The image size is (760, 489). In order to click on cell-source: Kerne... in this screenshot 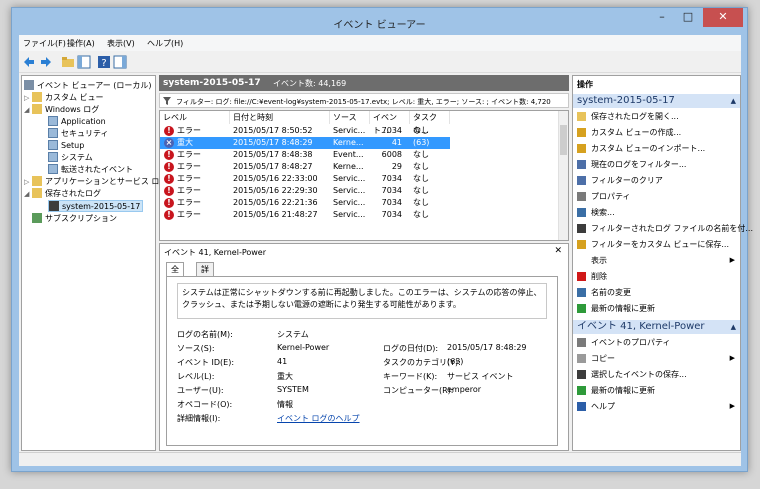, I will do `click(348, 142)`.